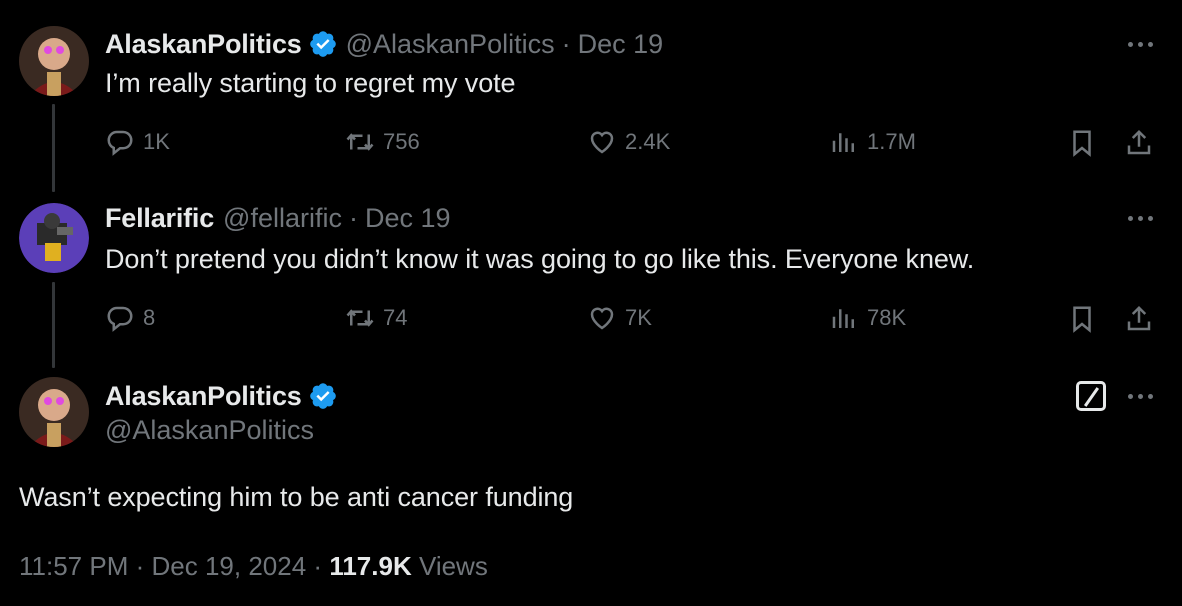  What do you see at coordinates (370, 566) in the screenshot?
I see `views-count: 117.9K` at bounding box center [370, 566].